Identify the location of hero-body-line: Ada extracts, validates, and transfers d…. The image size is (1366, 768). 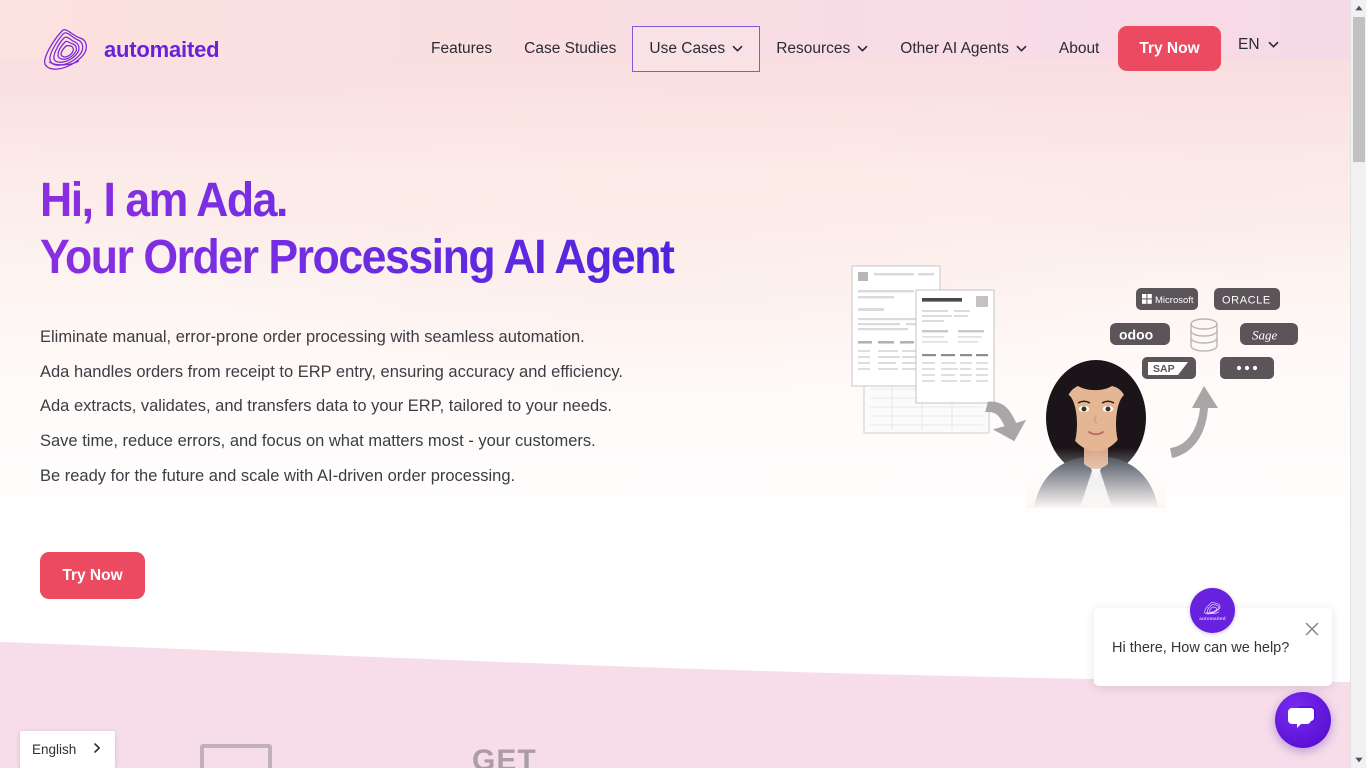
(326, 406).